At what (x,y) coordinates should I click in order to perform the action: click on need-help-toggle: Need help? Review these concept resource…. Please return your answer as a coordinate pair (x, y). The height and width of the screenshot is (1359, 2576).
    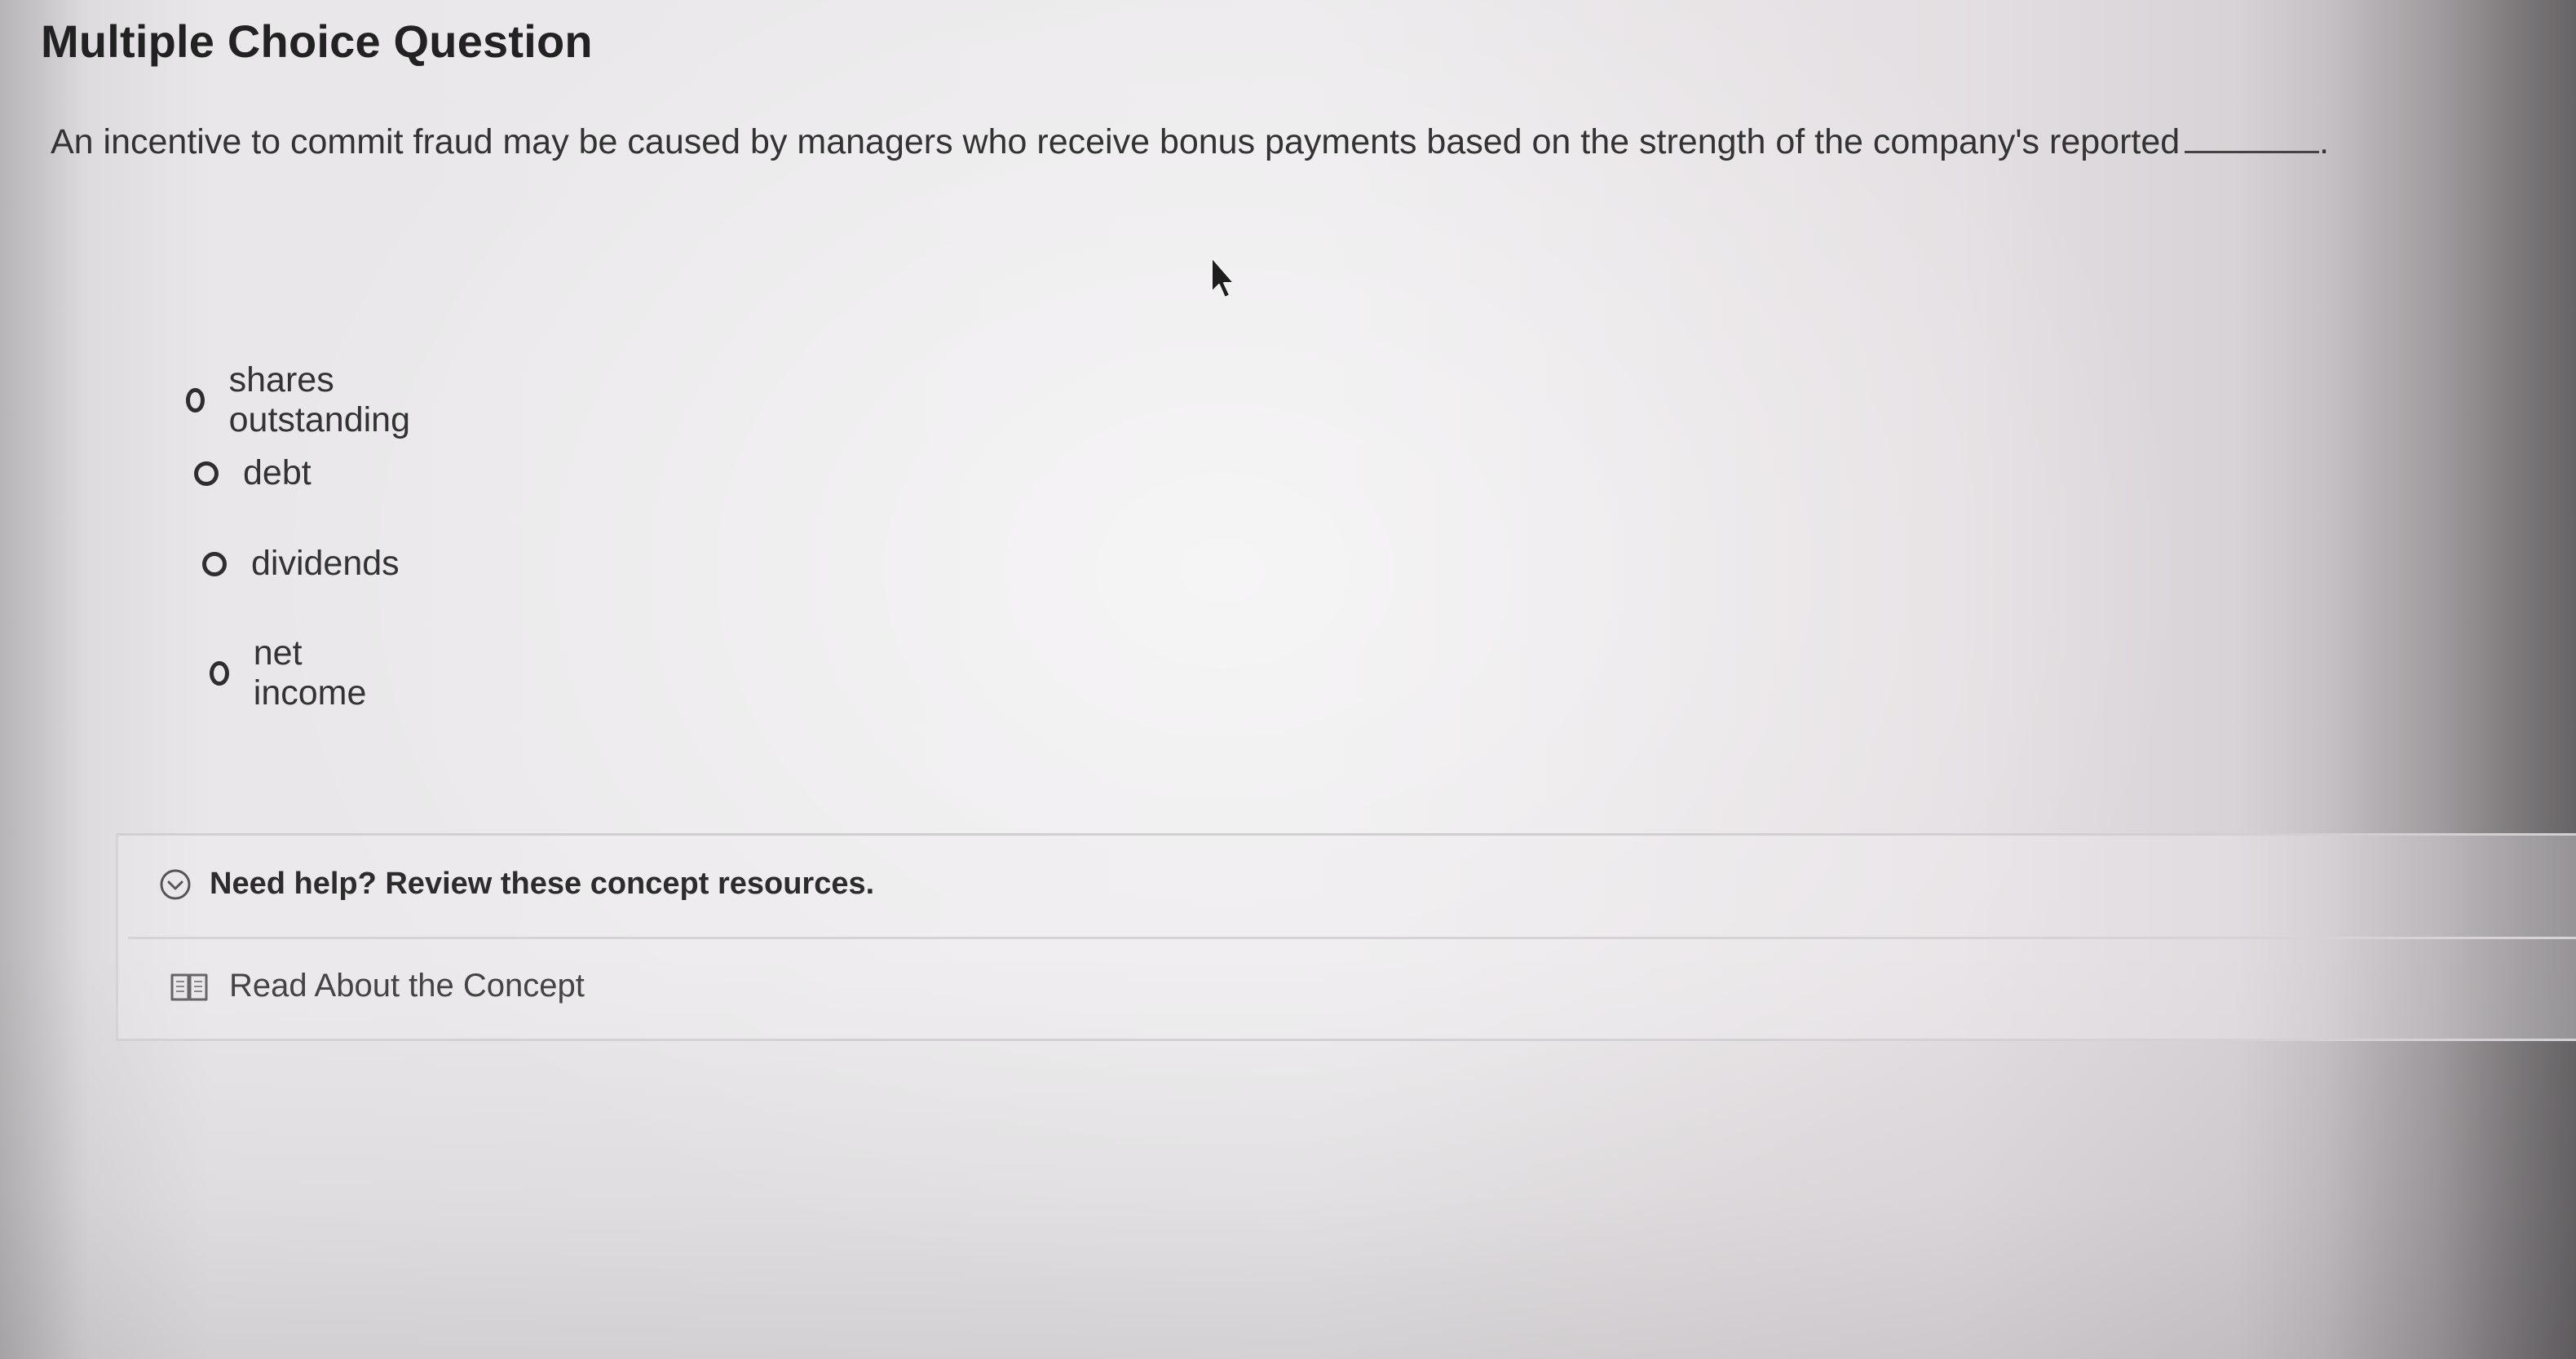
    Looking at the image, I should click on (516, 884).